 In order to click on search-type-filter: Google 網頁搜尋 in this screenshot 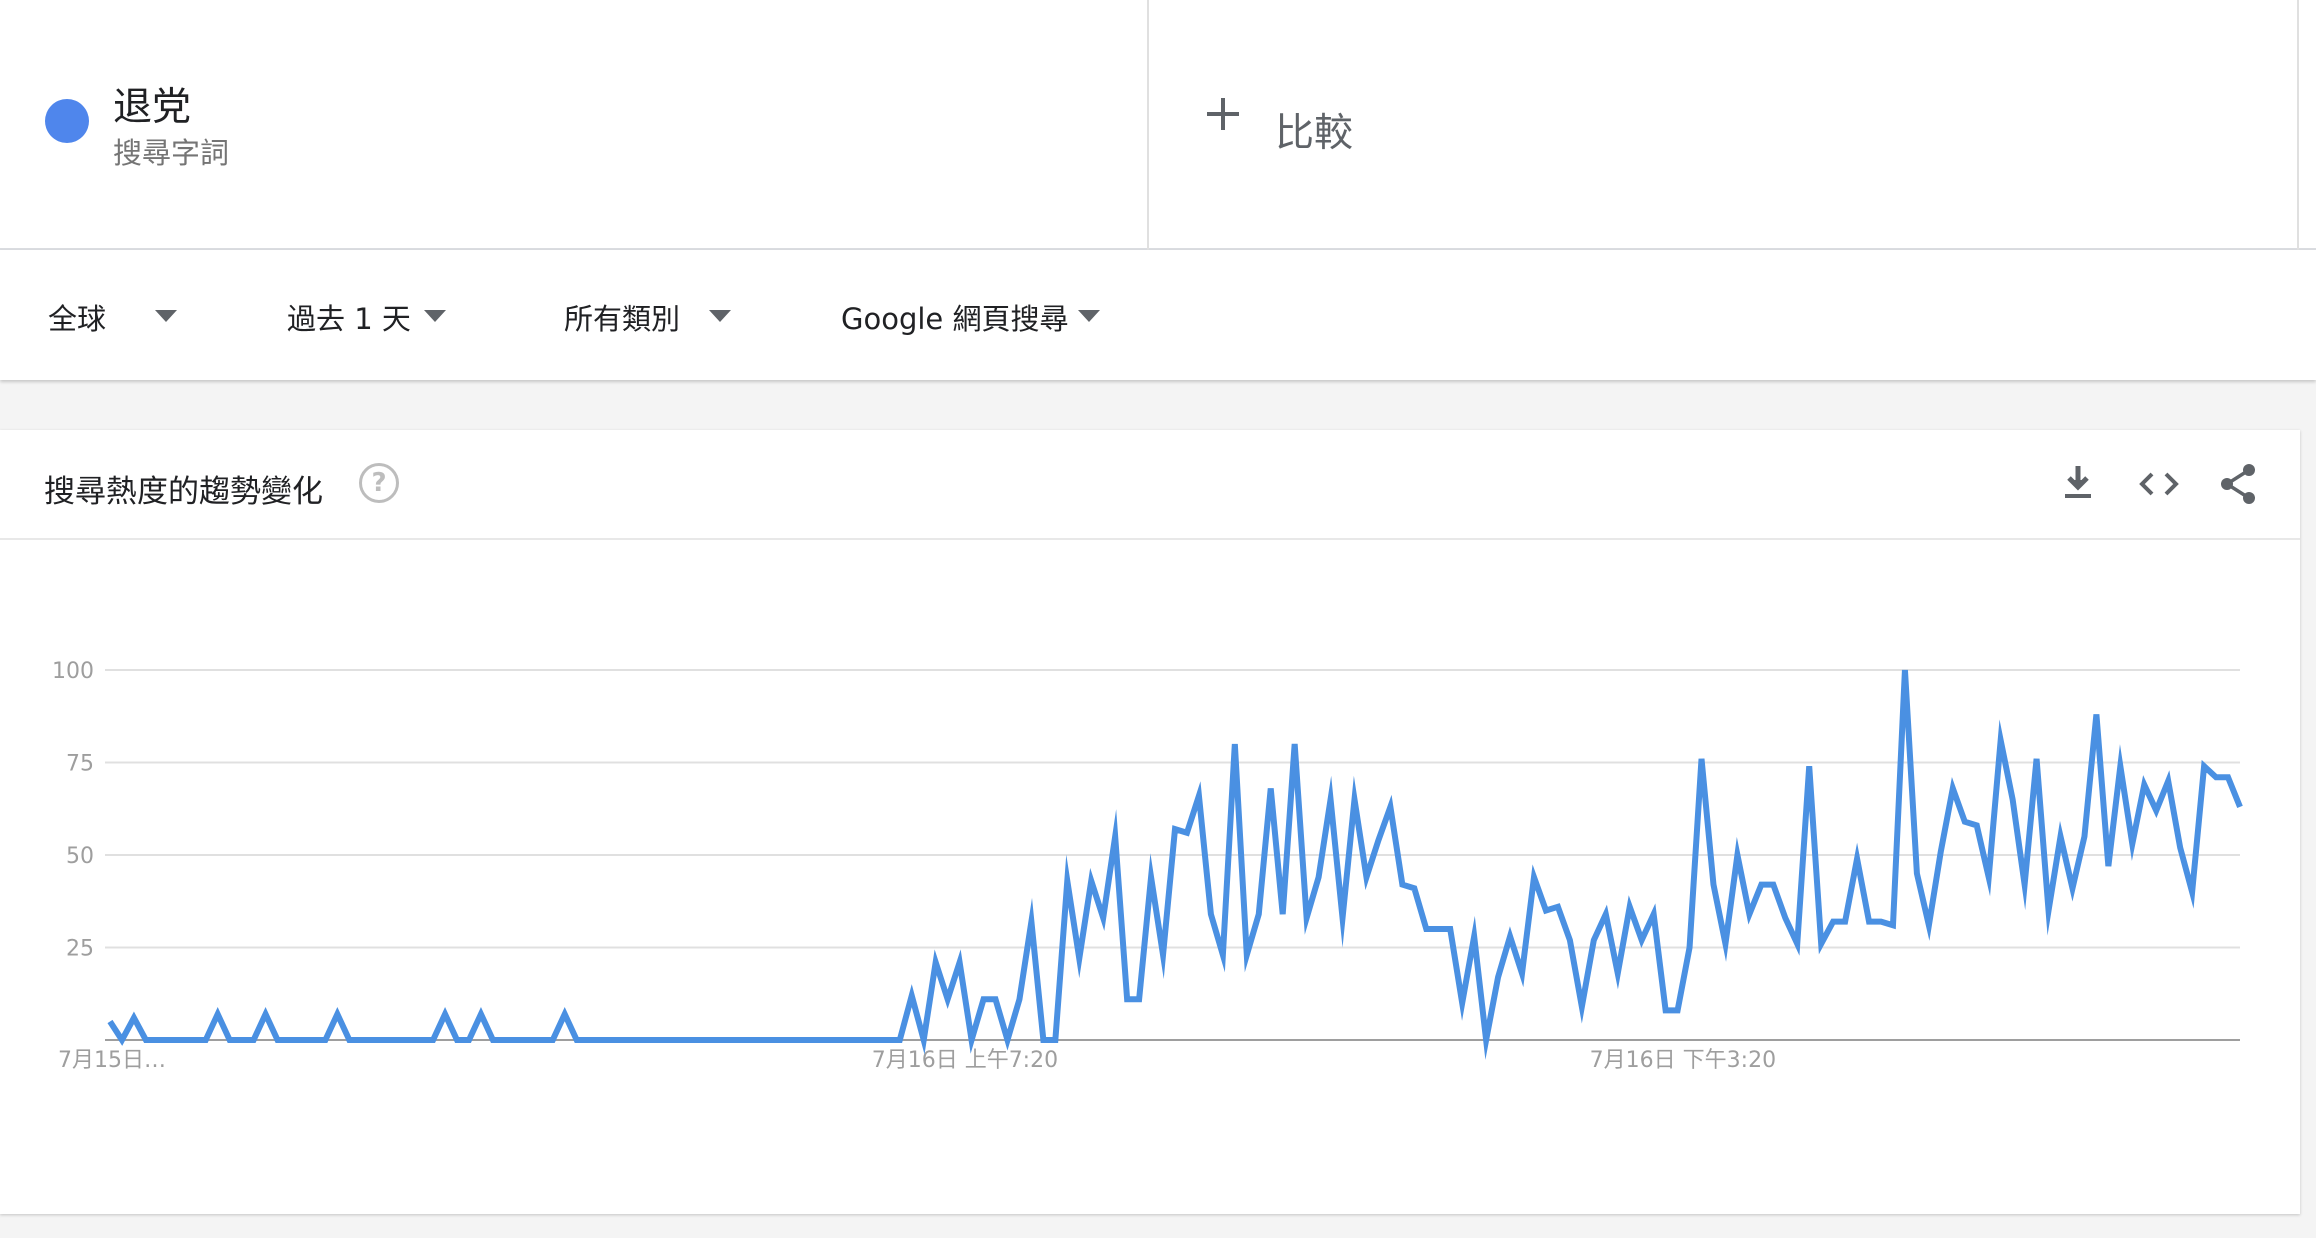, I will do `click(970, 316)`.